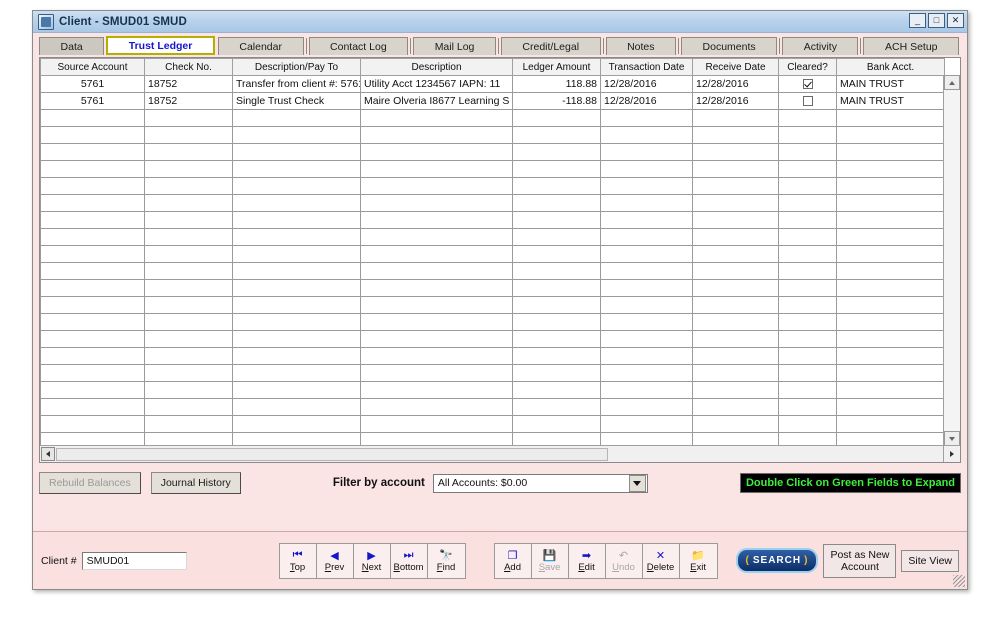 The width and height of the screenshot is (1000, 624). Describe the element at coordinates (952, 438) in the screenshot. I see `scroll-down-button` at that location.